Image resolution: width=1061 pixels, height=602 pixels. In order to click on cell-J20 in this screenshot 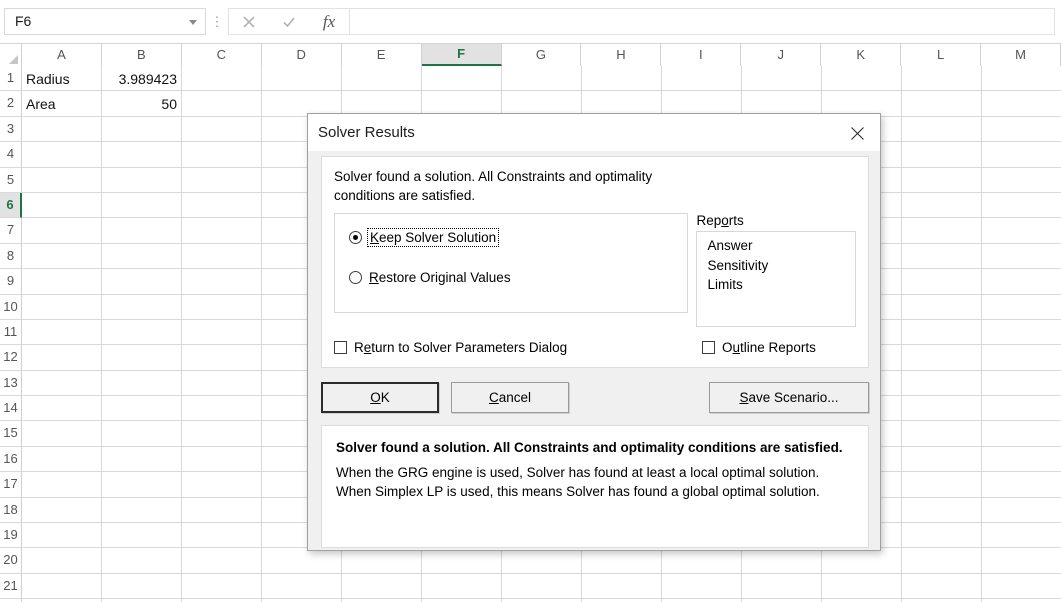, I will do `click(782, 561)`.